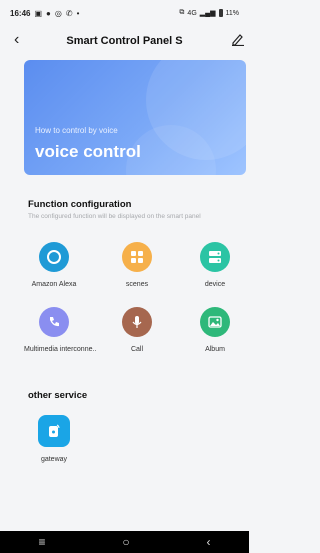  I want to click on back-icon: ‹, so click(209, 542).